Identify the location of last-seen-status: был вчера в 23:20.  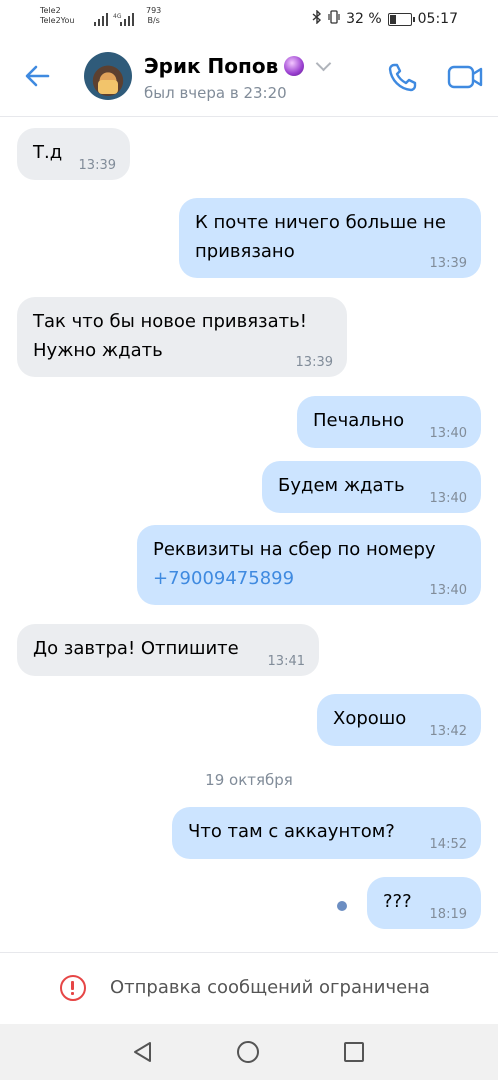
(215, 93).